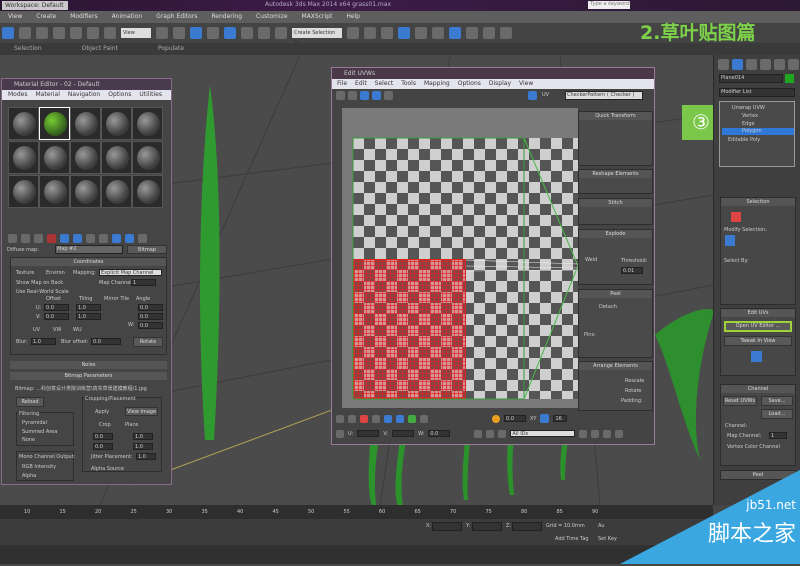  What do you see at coordinates (751, 78) in the screenshot?
I see `object-name-field: Plane014` at bounding box center [751, 78].